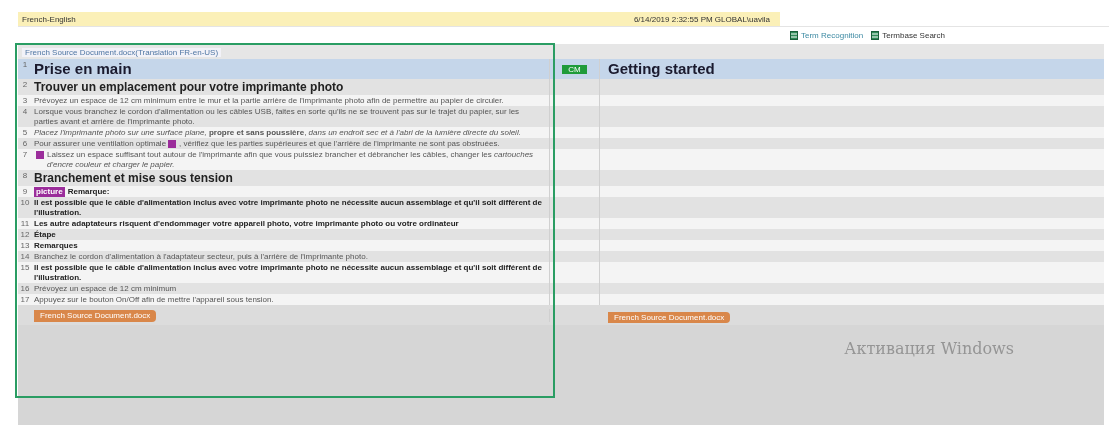 The width and height of the screenshot is (1109, 425). I want to click on source-text: Trouver un emplacement pour votre imprimante photo, so click(189, 87).